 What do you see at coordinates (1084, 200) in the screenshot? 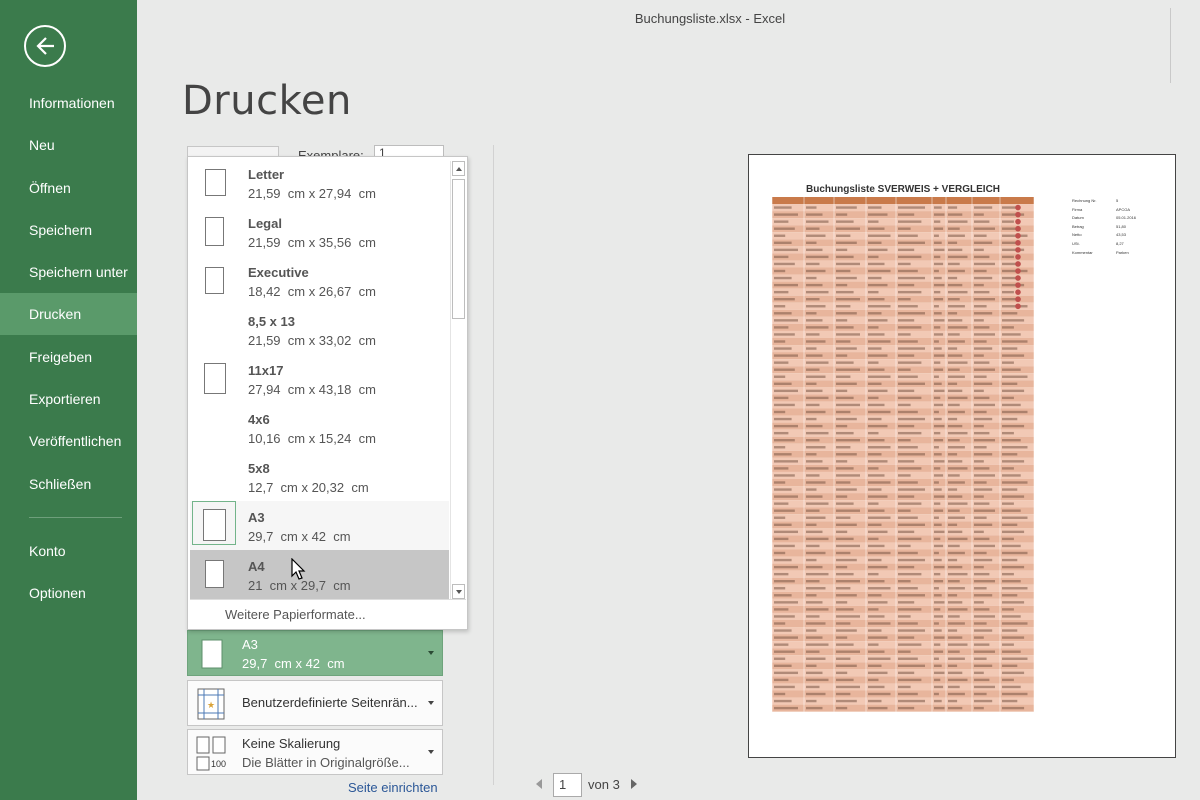
I see `info-key: Rechnung Nr.` at bounding box center [1084, 200].